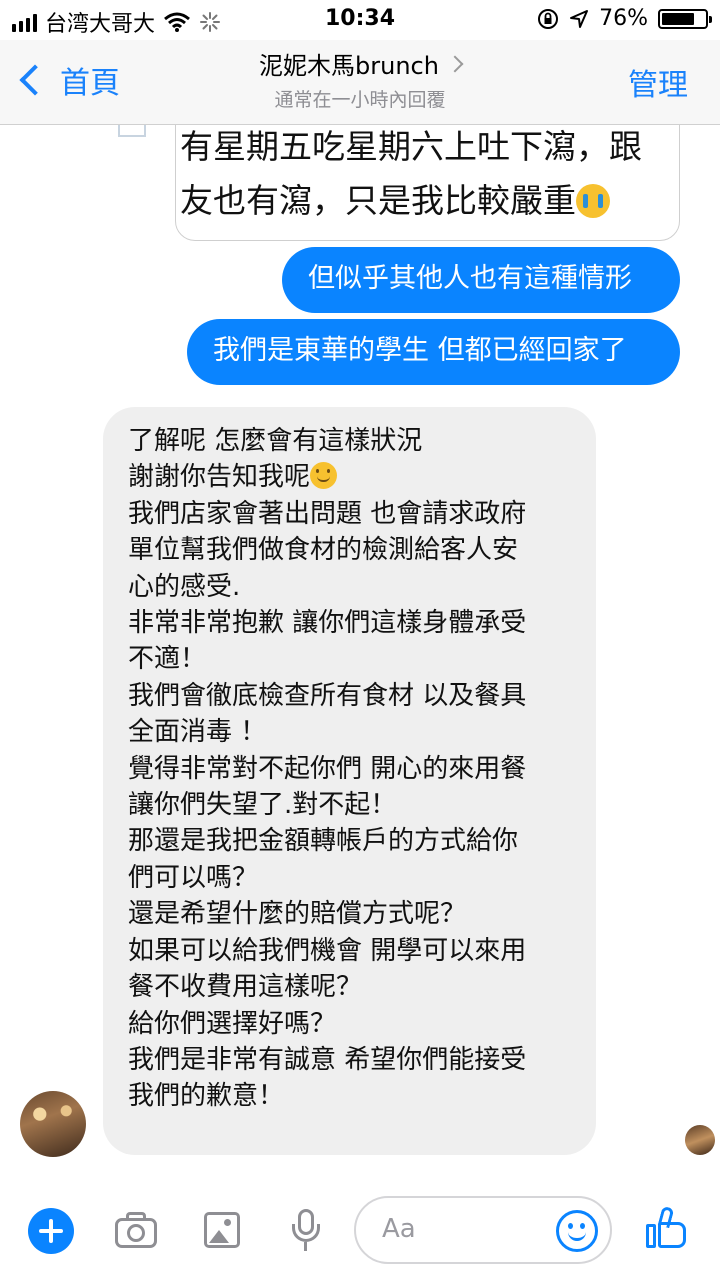 Image resolution: width=720 pixels, height=1280 pixels. What do you see at coordinates (548, 18) in the screenshot?
I see `orientation-lock-icon` at bounding box center [548, 18].